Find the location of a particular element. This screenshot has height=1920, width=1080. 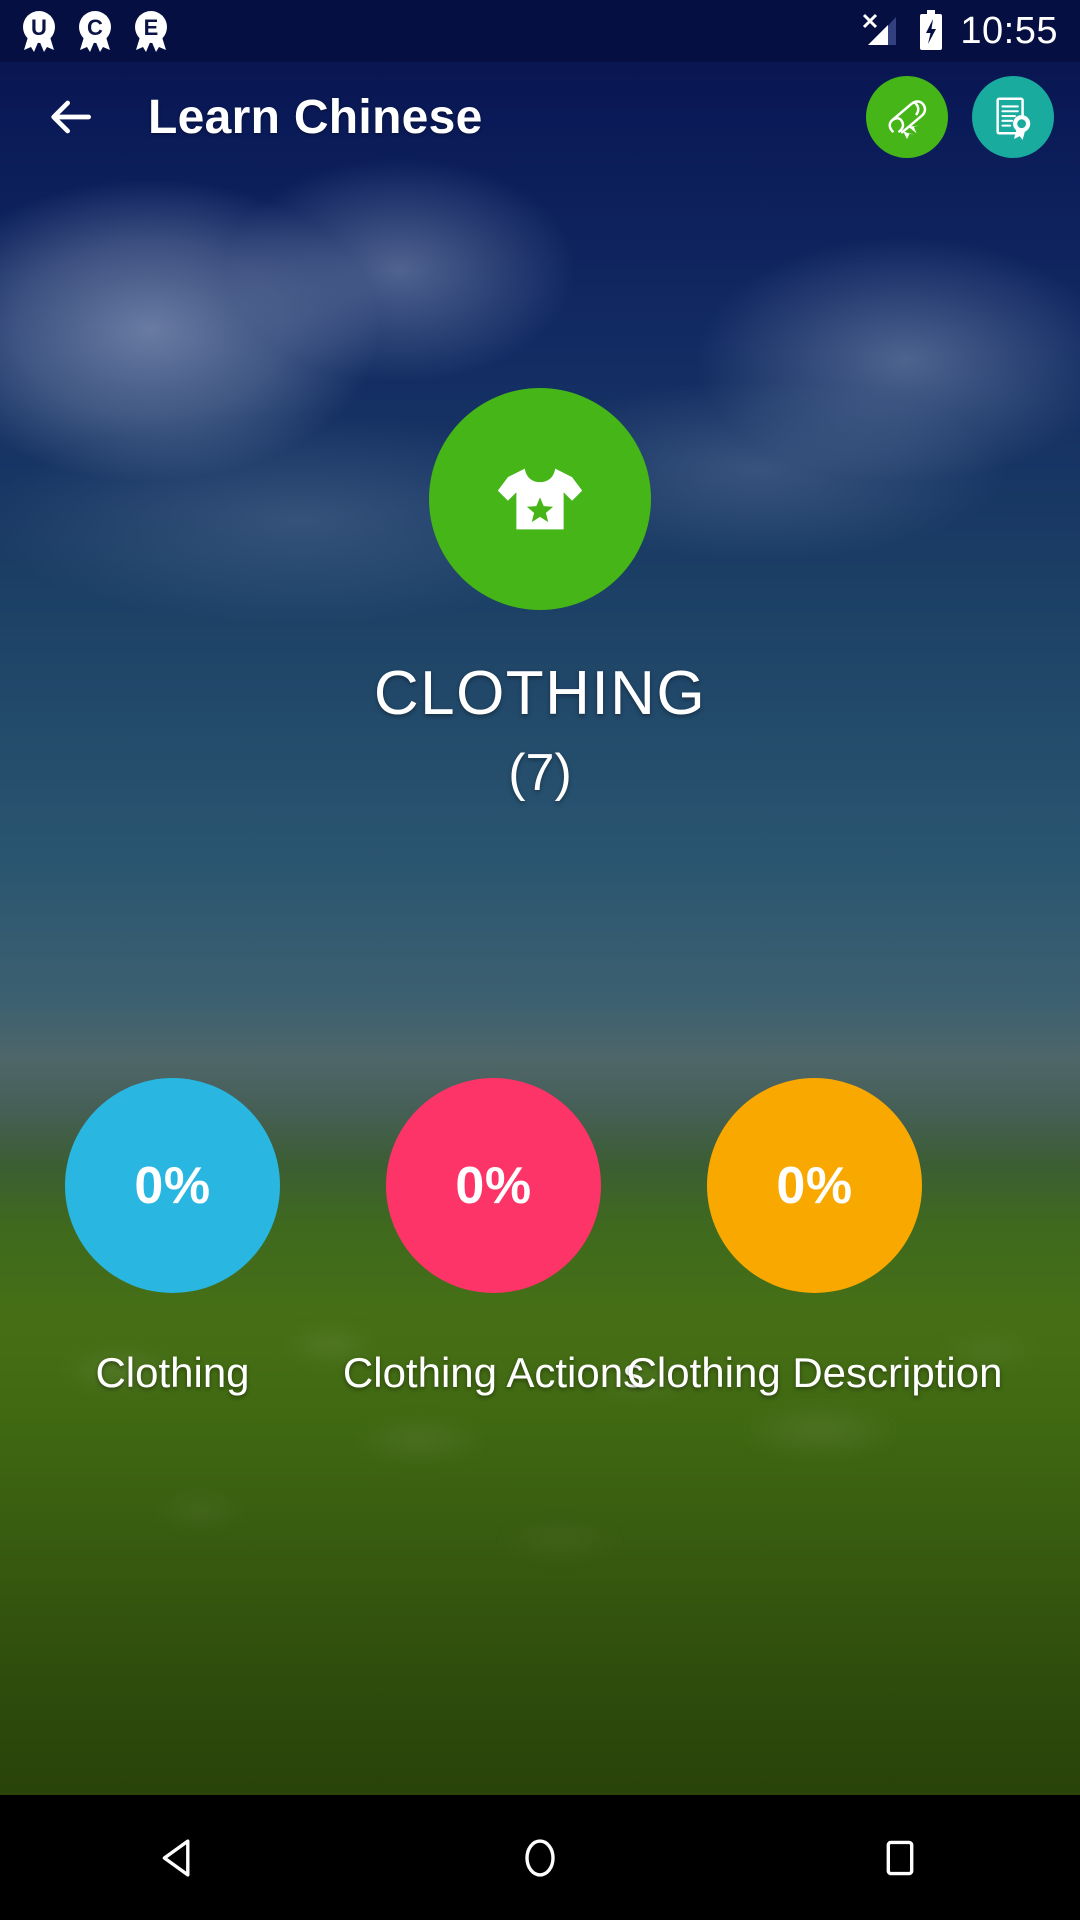

lesson-item: 0% Clothing is located at coordinates (172, 1237).